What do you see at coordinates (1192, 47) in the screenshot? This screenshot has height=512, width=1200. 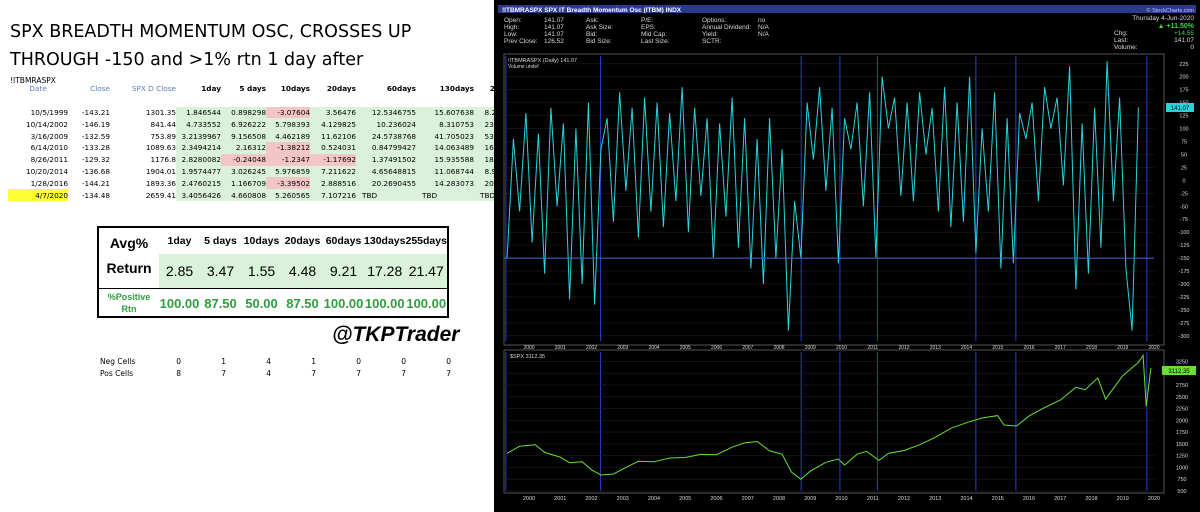 I see `volume-value: 0` at bounding box center [1192, 47].